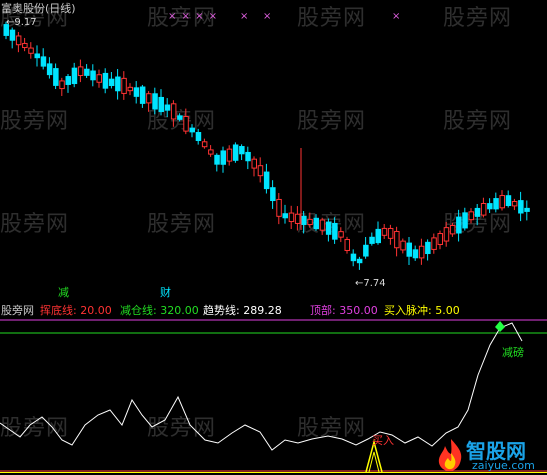 Image resolution: width=547 pixels, height=475 pixels. What do you see at coordinates (490, 456) in the screenshot?
I see `site-logo: 智股网 zaiyue.com` at bounding box center [490, 456].